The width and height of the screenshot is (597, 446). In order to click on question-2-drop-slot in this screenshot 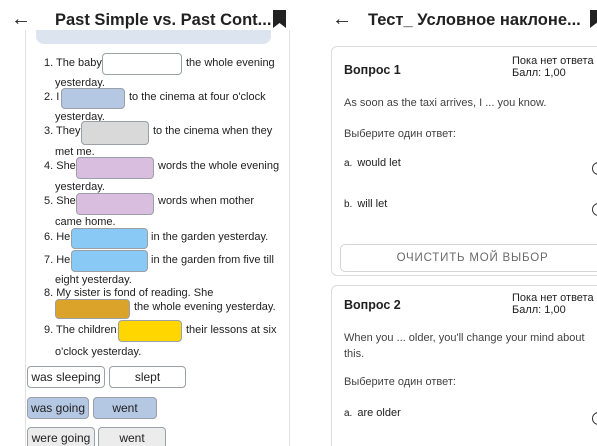, I will do `click(93, 98)`.